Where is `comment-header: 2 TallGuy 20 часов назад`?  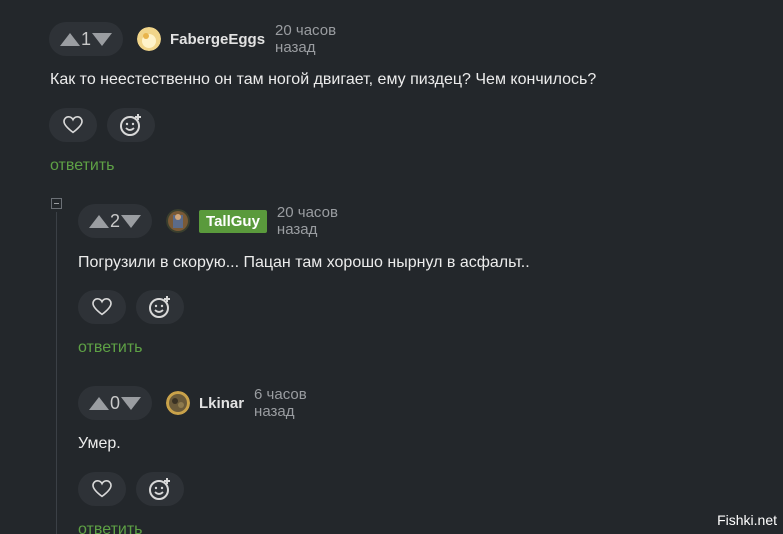 comment-header: 2 TallGuy 20 часов назад is located at coordinates (208, 221).